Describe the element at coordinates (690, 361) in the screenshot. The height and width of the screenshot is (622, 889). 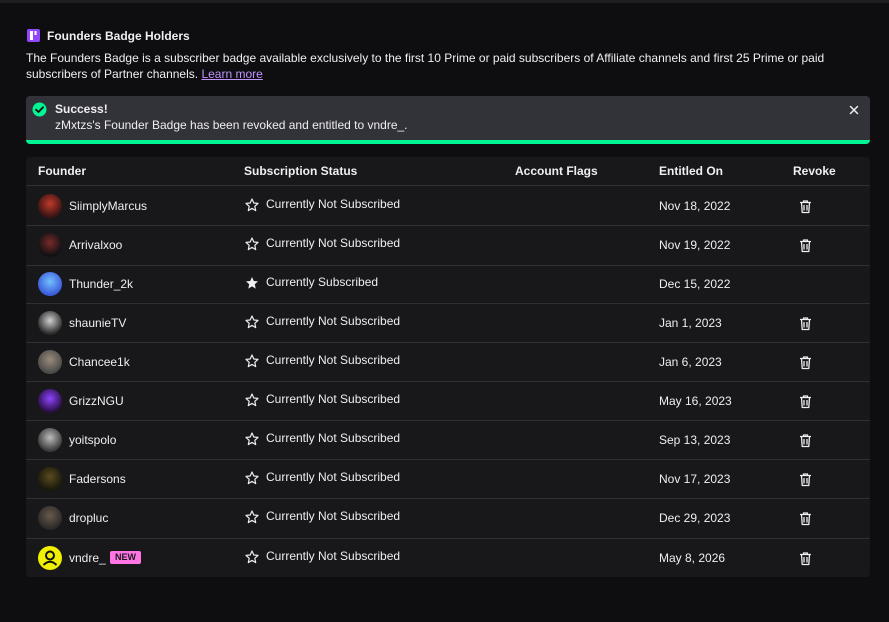
I see `entitled-date: Jan 6, 2023` at that location.